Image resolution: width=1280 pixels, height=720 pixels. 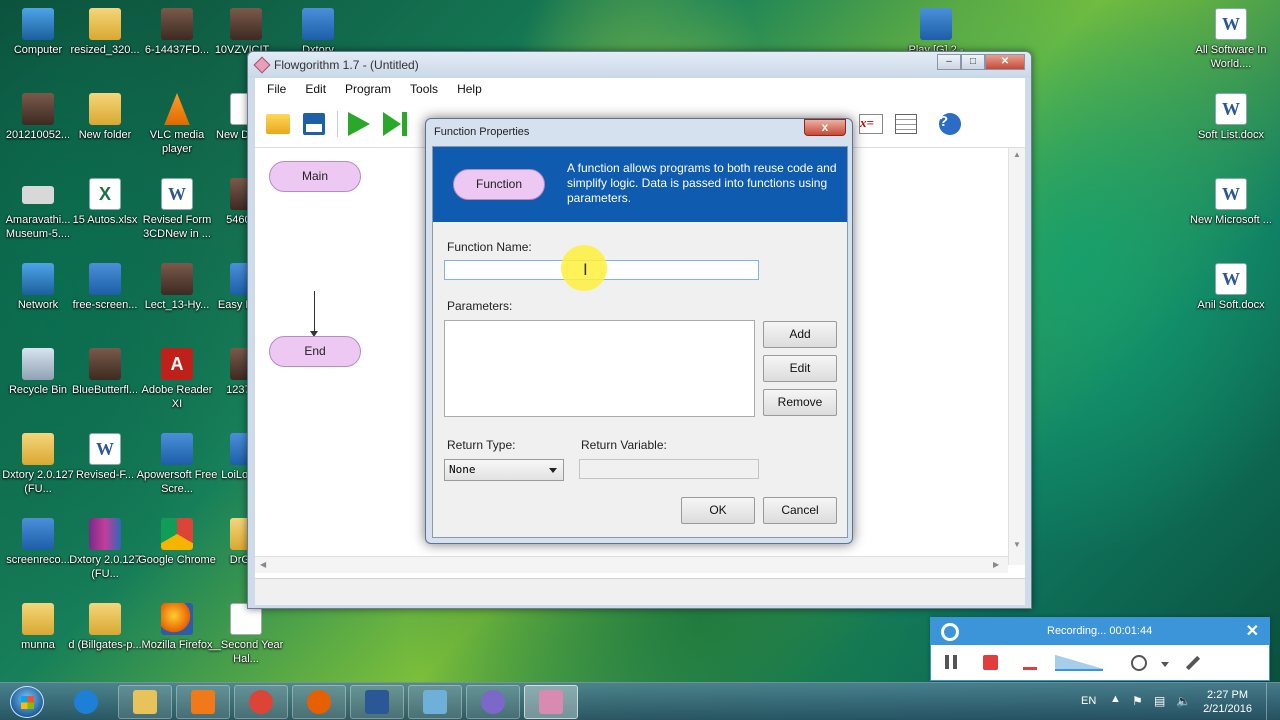 What do you see at coordinates (424, 89) in the screenshot?
I see `menu-tools: Tools` at bounding box center [424, 89].